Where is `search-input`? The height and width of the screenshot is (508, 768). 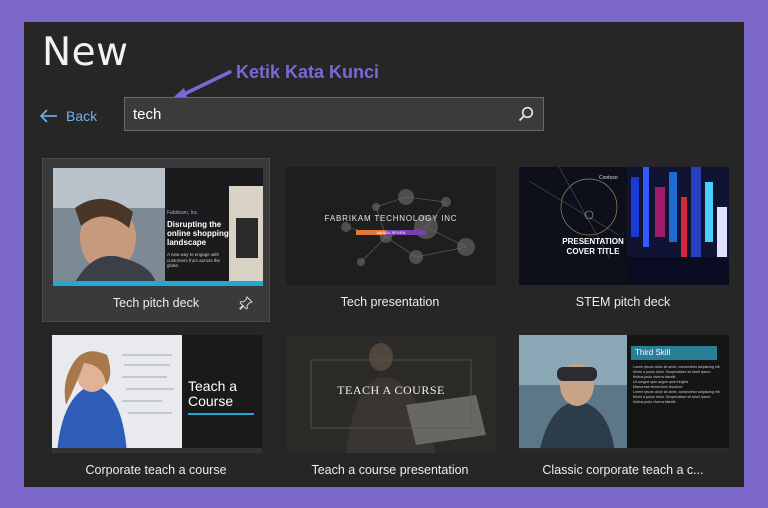
search-input is located at coordinates (317, 114).